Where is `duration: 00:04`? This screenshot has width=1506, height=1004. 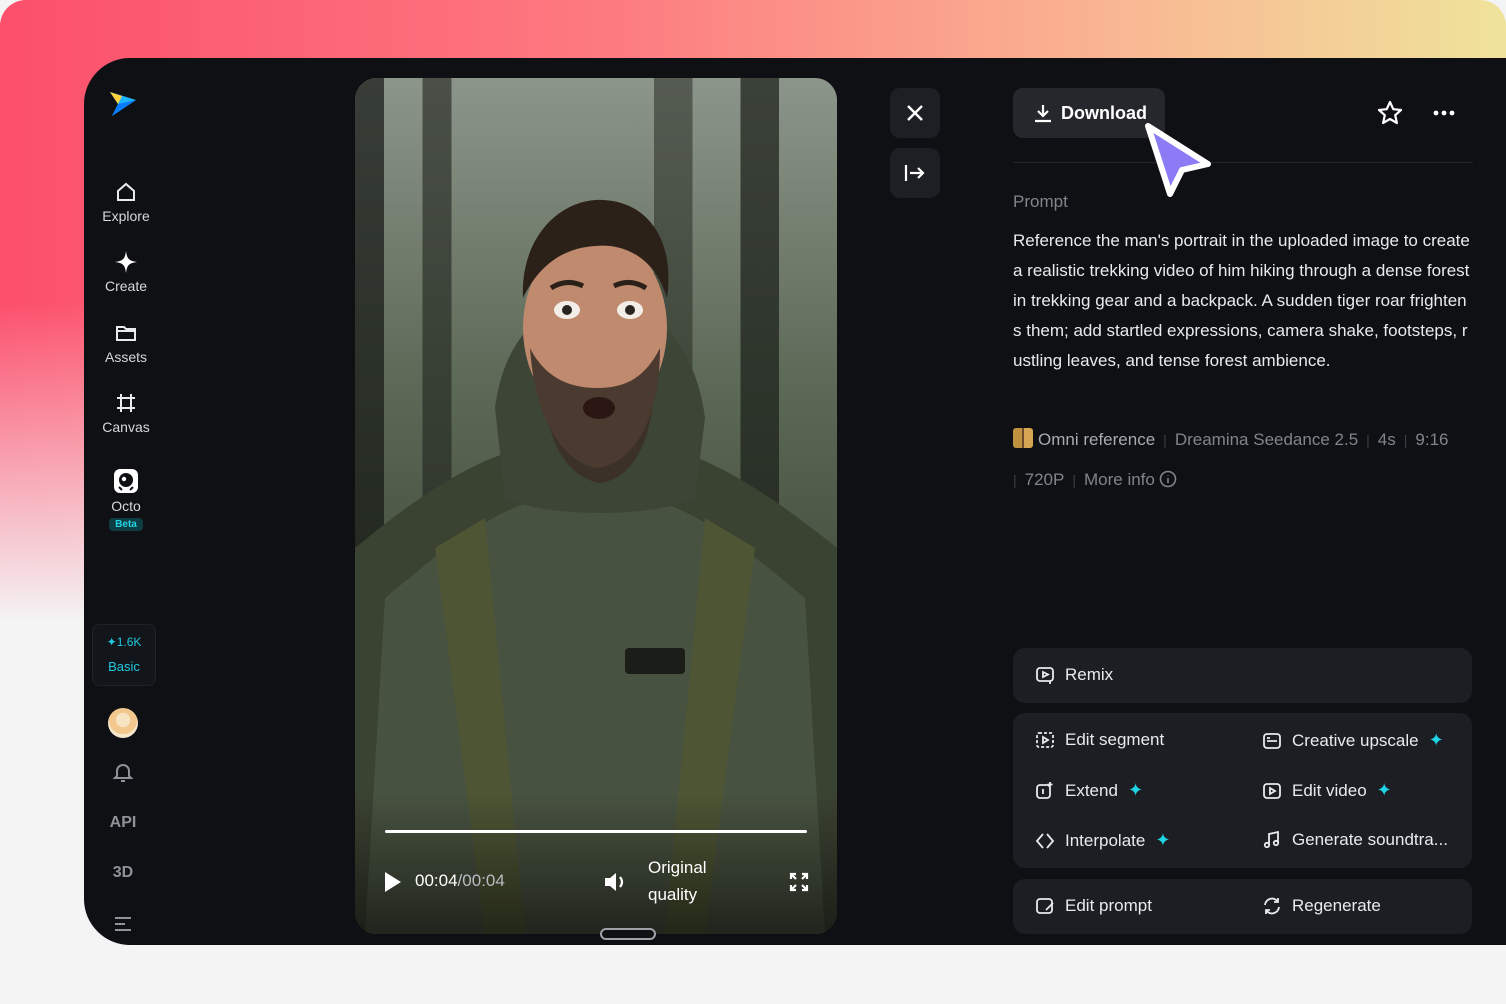 duration: 00:04 is located at coordinates (483, 880).